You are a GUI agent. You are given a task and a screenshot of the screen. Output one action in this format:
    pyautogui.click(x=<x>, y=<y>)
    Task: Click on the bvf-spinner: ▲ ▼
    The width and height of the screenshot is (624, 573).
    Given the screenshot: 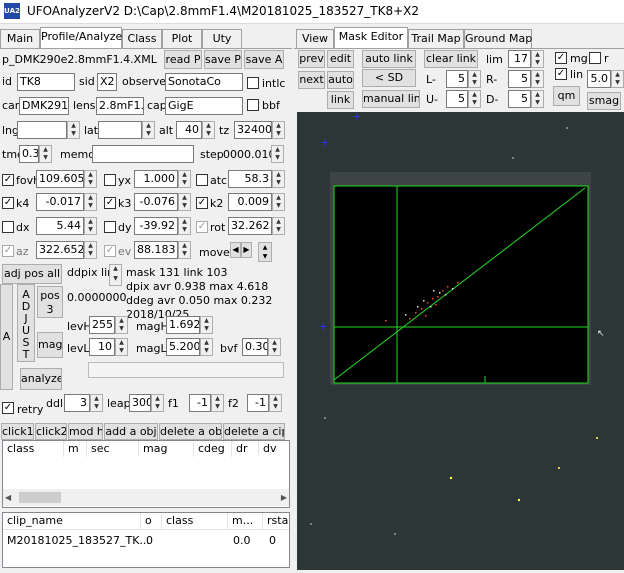 What is the action you would take?
    pyautogui.click(x=274, y=347)
    